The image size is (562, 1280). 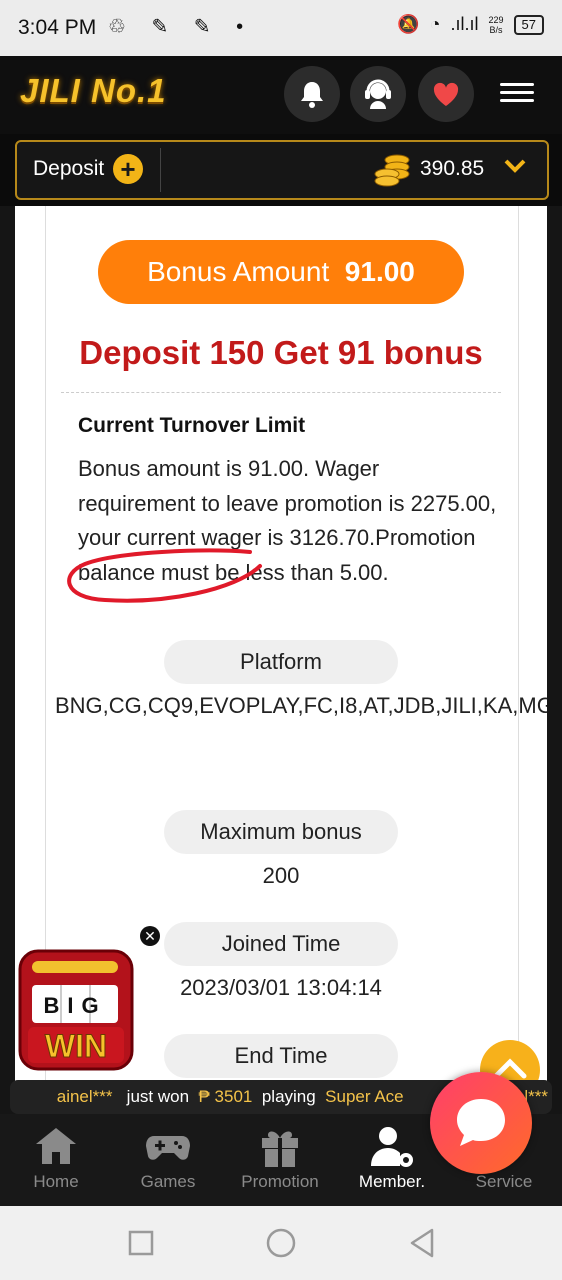 What do you see at coordinates (281, 1056) in the screenshot?
I see `end-time-label: End Time` at bounding box center [281, 1056].